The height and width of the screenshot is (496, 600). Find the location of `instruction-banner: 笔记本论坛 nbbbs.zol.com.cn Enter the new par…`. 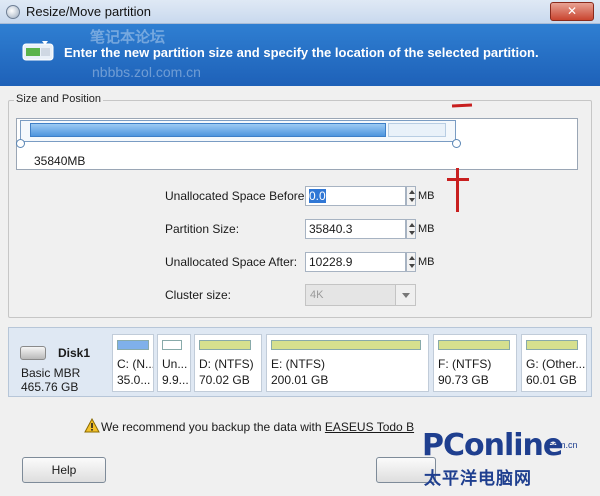

instruction-banner: 笔记本论坛 nbbbs.zol.com.cn Enter the new par… is located at coordinates (300, 55).